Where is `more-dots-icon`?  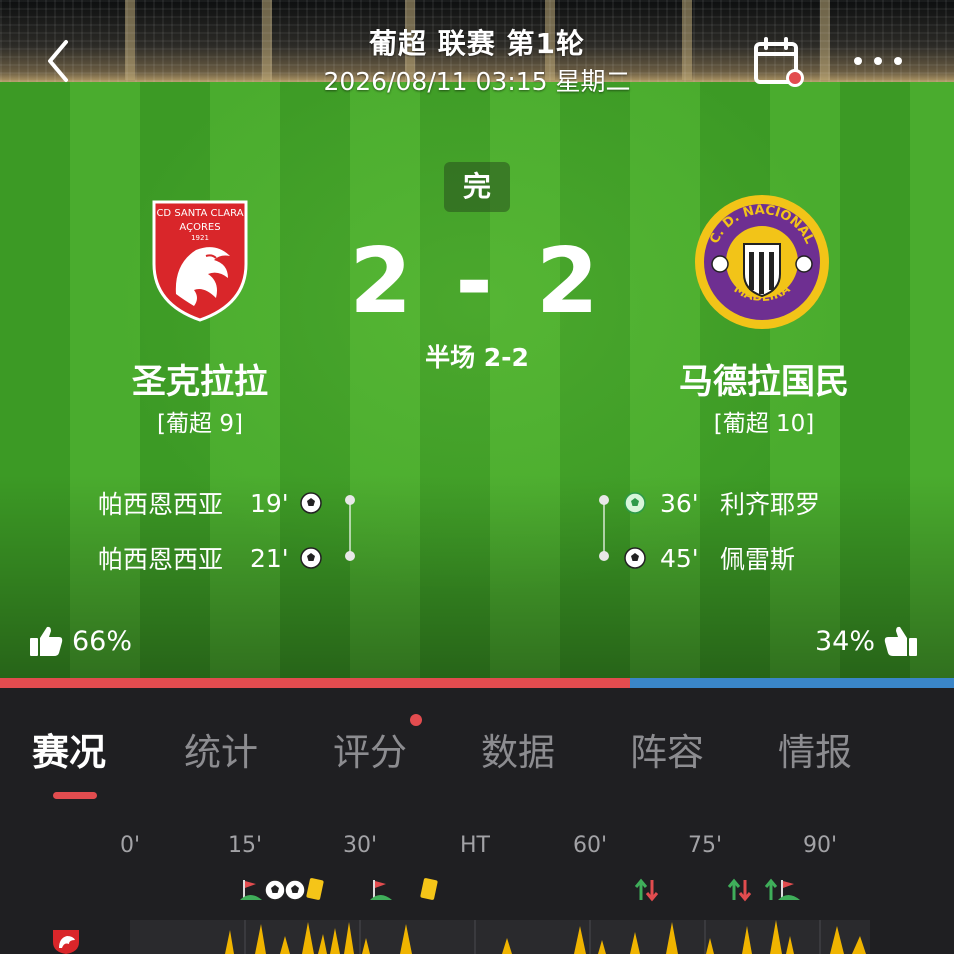 more-dots-icon is located at coordinates (878, 61).